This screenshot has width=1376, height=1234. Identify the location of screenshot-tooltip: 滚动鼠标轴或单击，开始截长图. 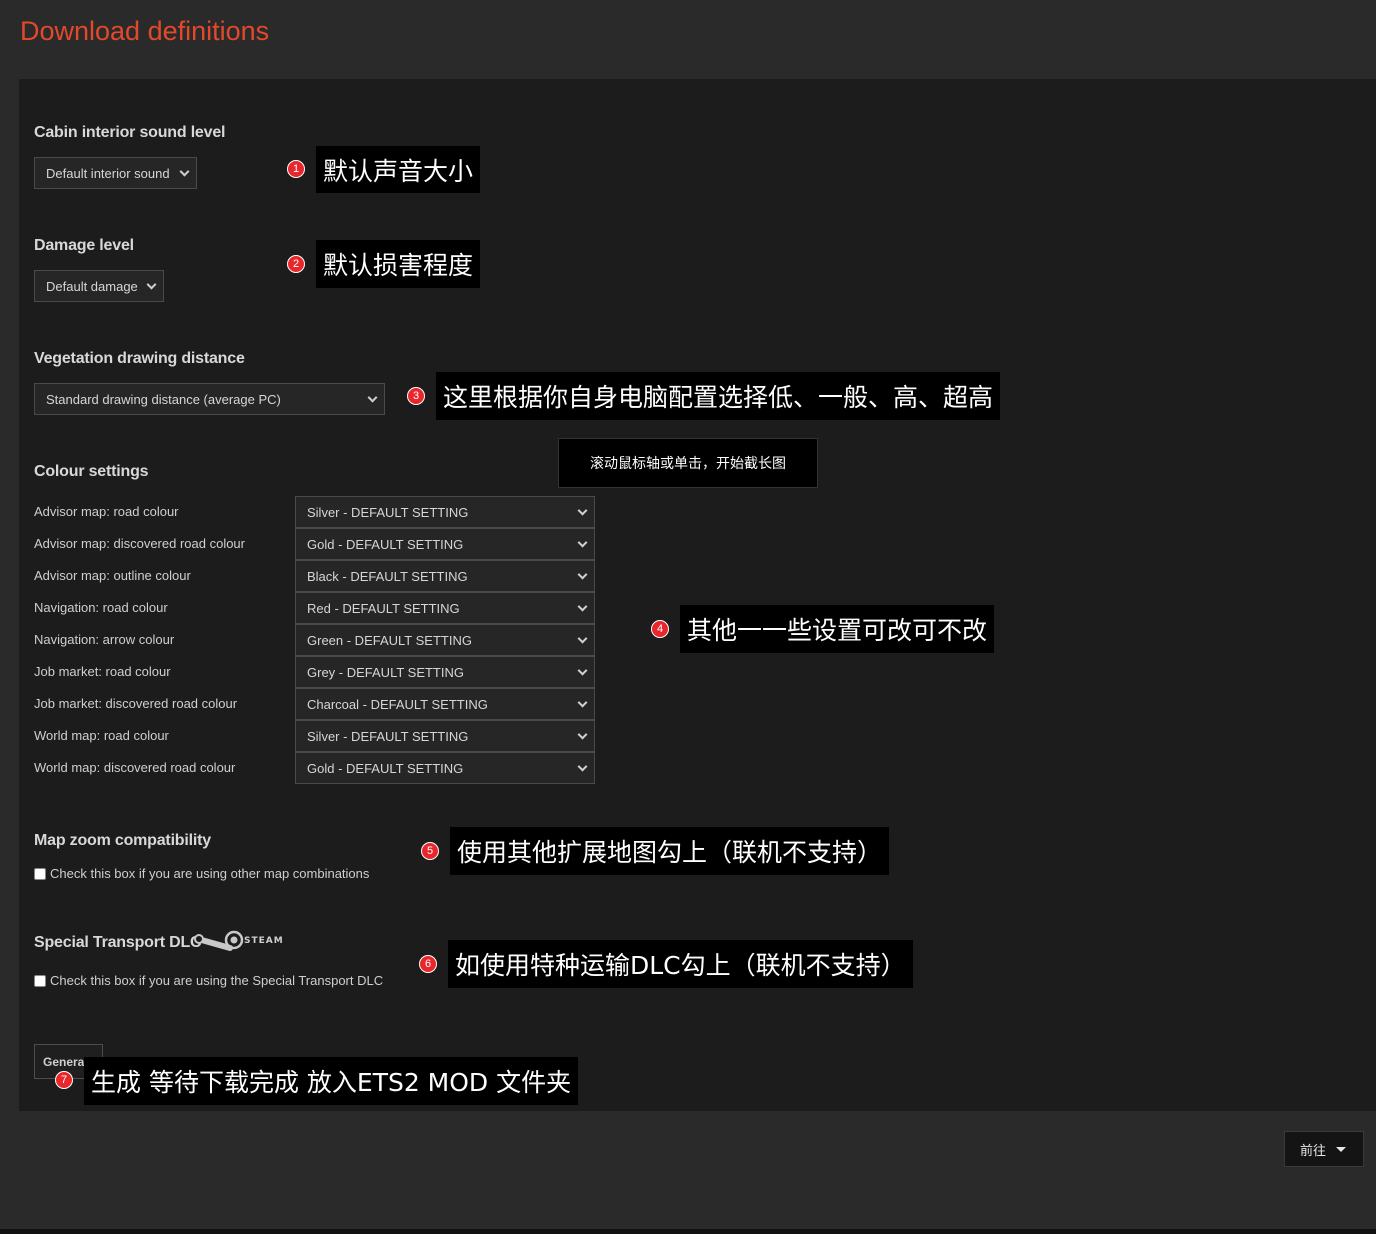
(688, 463).